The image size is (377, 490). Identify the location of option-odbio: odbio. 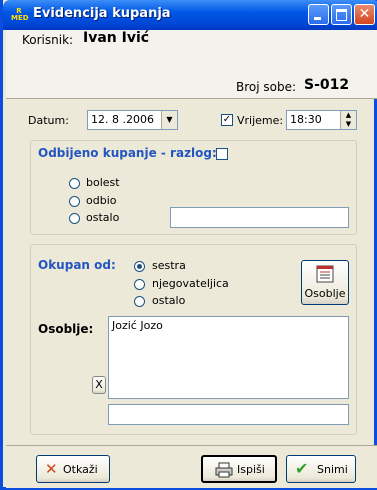
(101, 200).